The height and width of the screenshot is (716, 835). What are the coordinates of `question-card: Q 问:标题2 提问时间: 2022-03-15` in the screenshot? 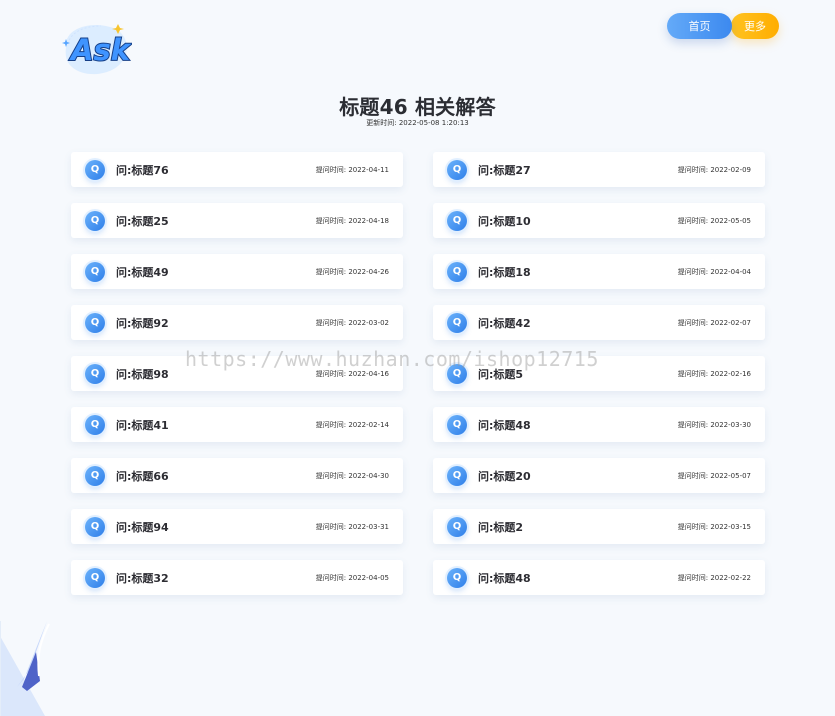 It's located at (599, 526).